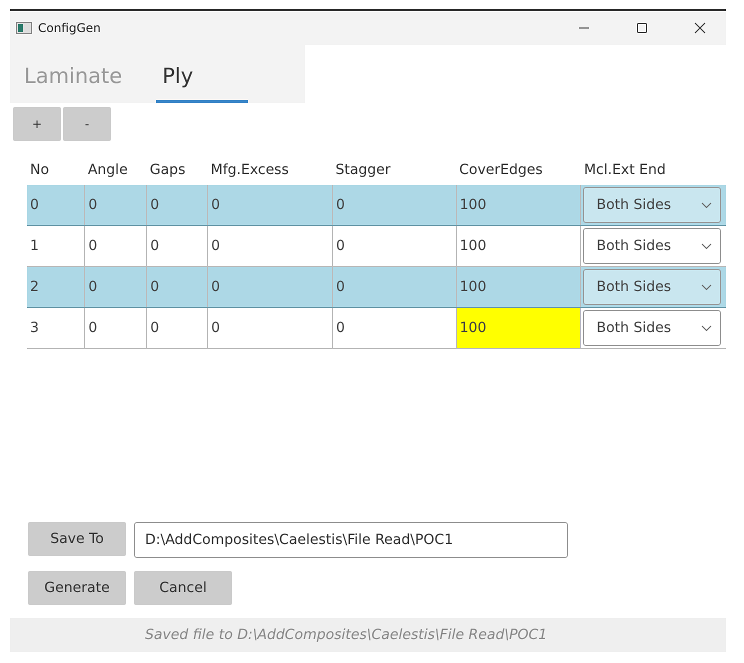  Describe the element at coordinates (56, 172) in the screenshot. I see `column-header: No` at that location.